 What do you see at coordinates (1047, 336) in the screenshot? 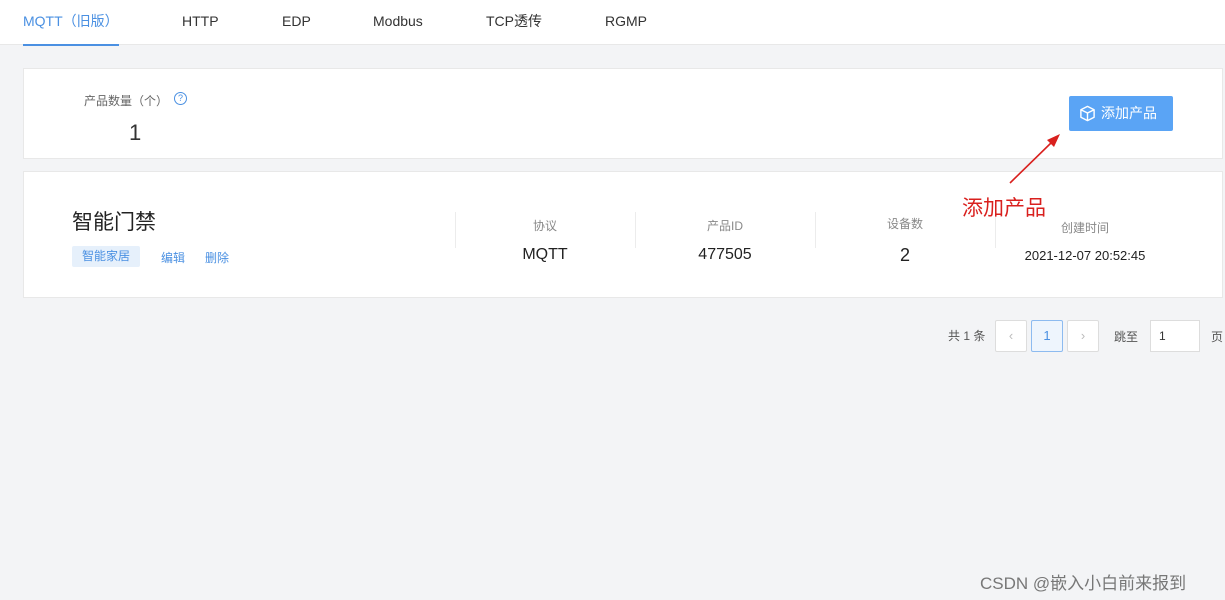
I see `page-1-button: 1` at bounding box center [1047, 336].